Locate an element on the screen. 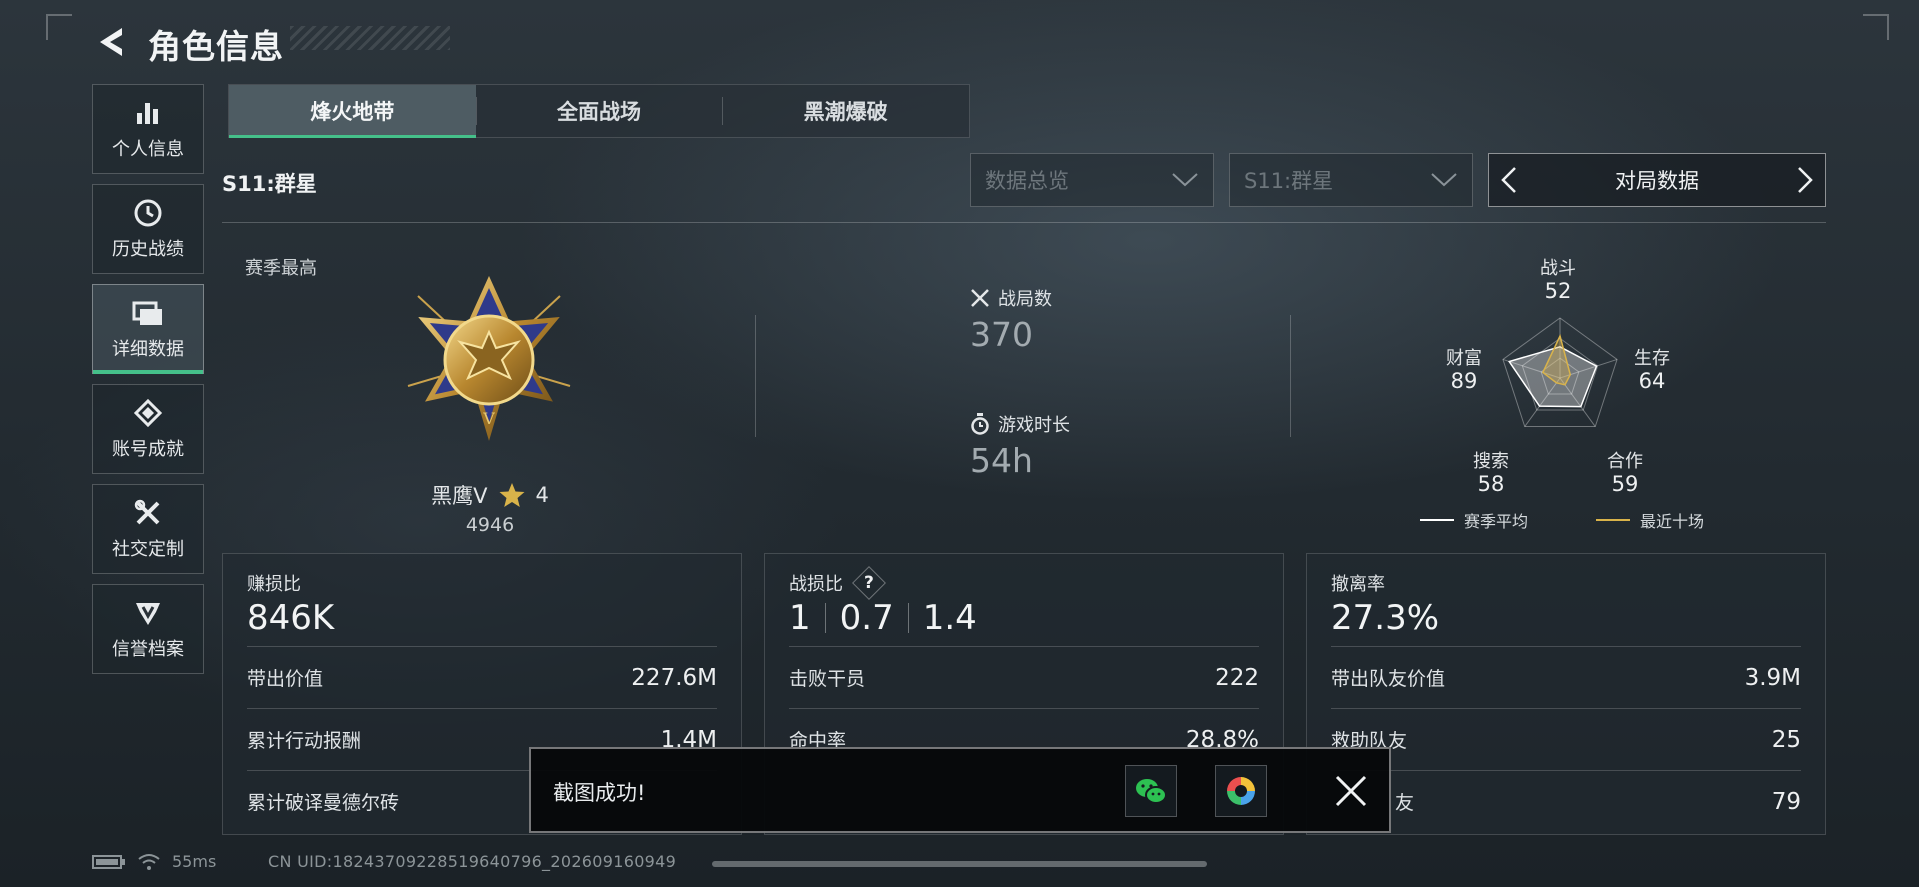 The height and width of the screenshot is (887, 1919). scrollbar is located at coordinates (959, 864).